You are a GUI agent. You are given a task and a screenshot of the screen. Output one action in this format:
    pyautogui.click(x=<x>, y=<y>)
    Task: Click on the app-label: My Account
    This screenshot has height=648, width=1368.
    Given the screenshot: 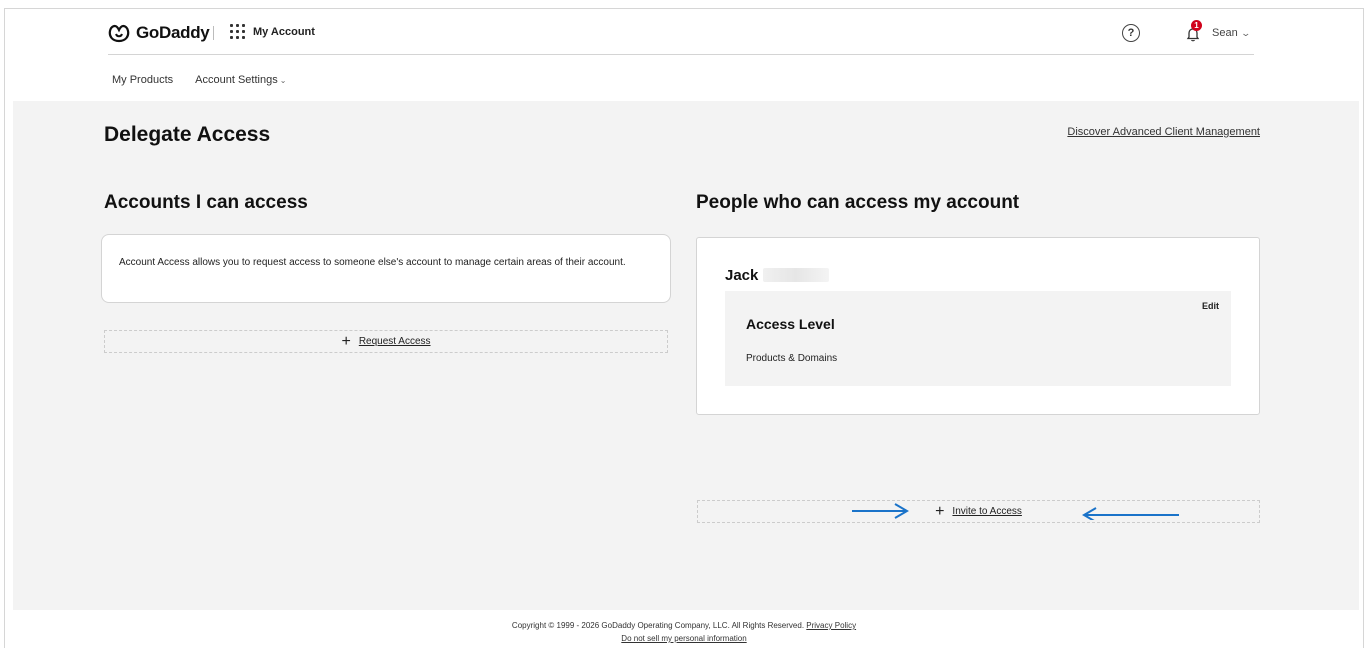 What is the action you would take?
    pyautogui.click(x=284, y=31)
    